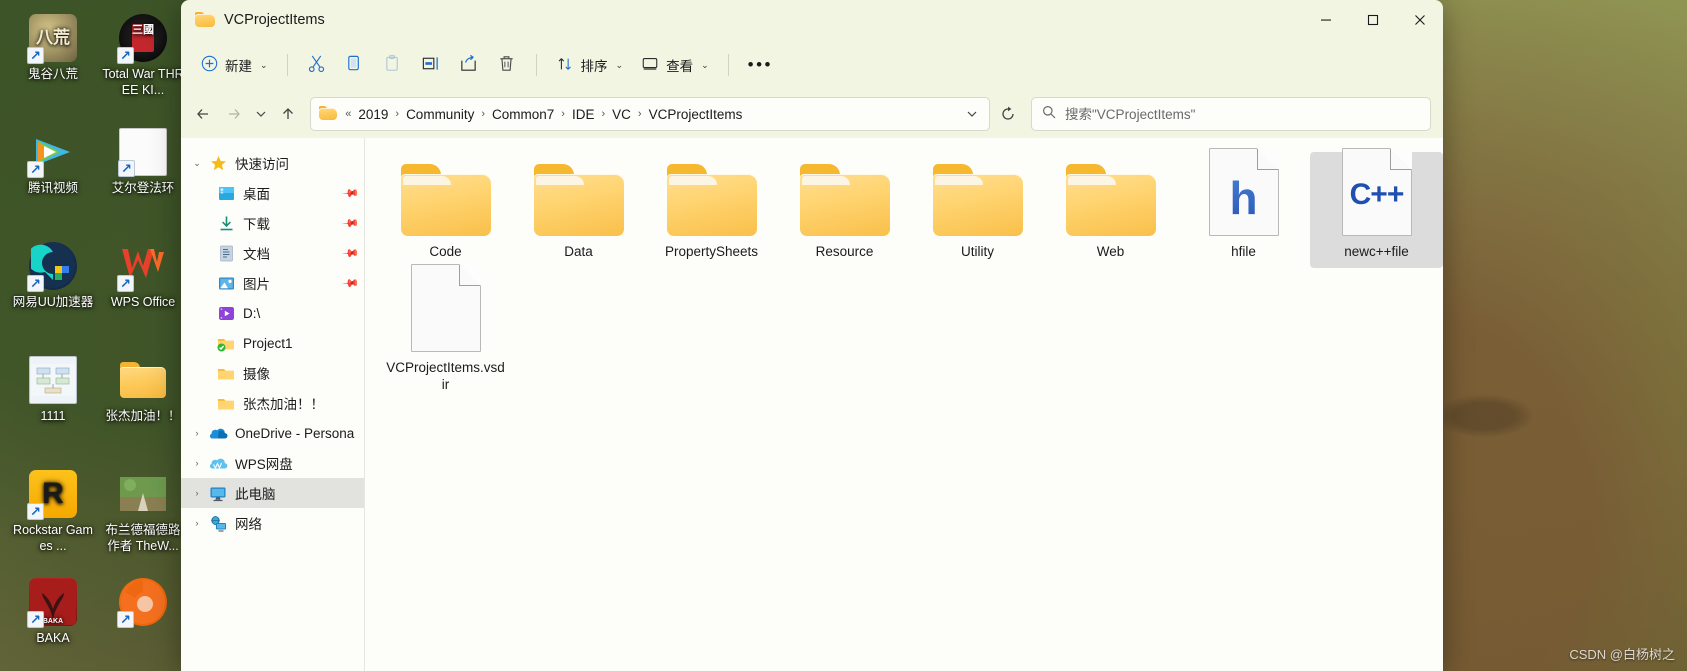  I want to click on scissors-icon, so click(316, 65).